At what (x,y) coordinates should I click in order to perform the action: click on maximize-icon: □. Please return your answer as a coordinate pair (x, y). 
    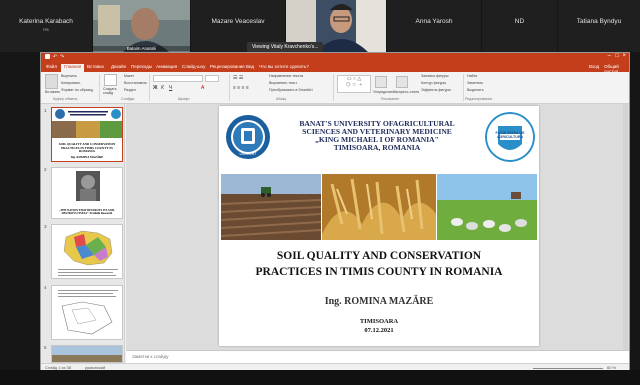
    Looking at the image, I should click on (617, 56).